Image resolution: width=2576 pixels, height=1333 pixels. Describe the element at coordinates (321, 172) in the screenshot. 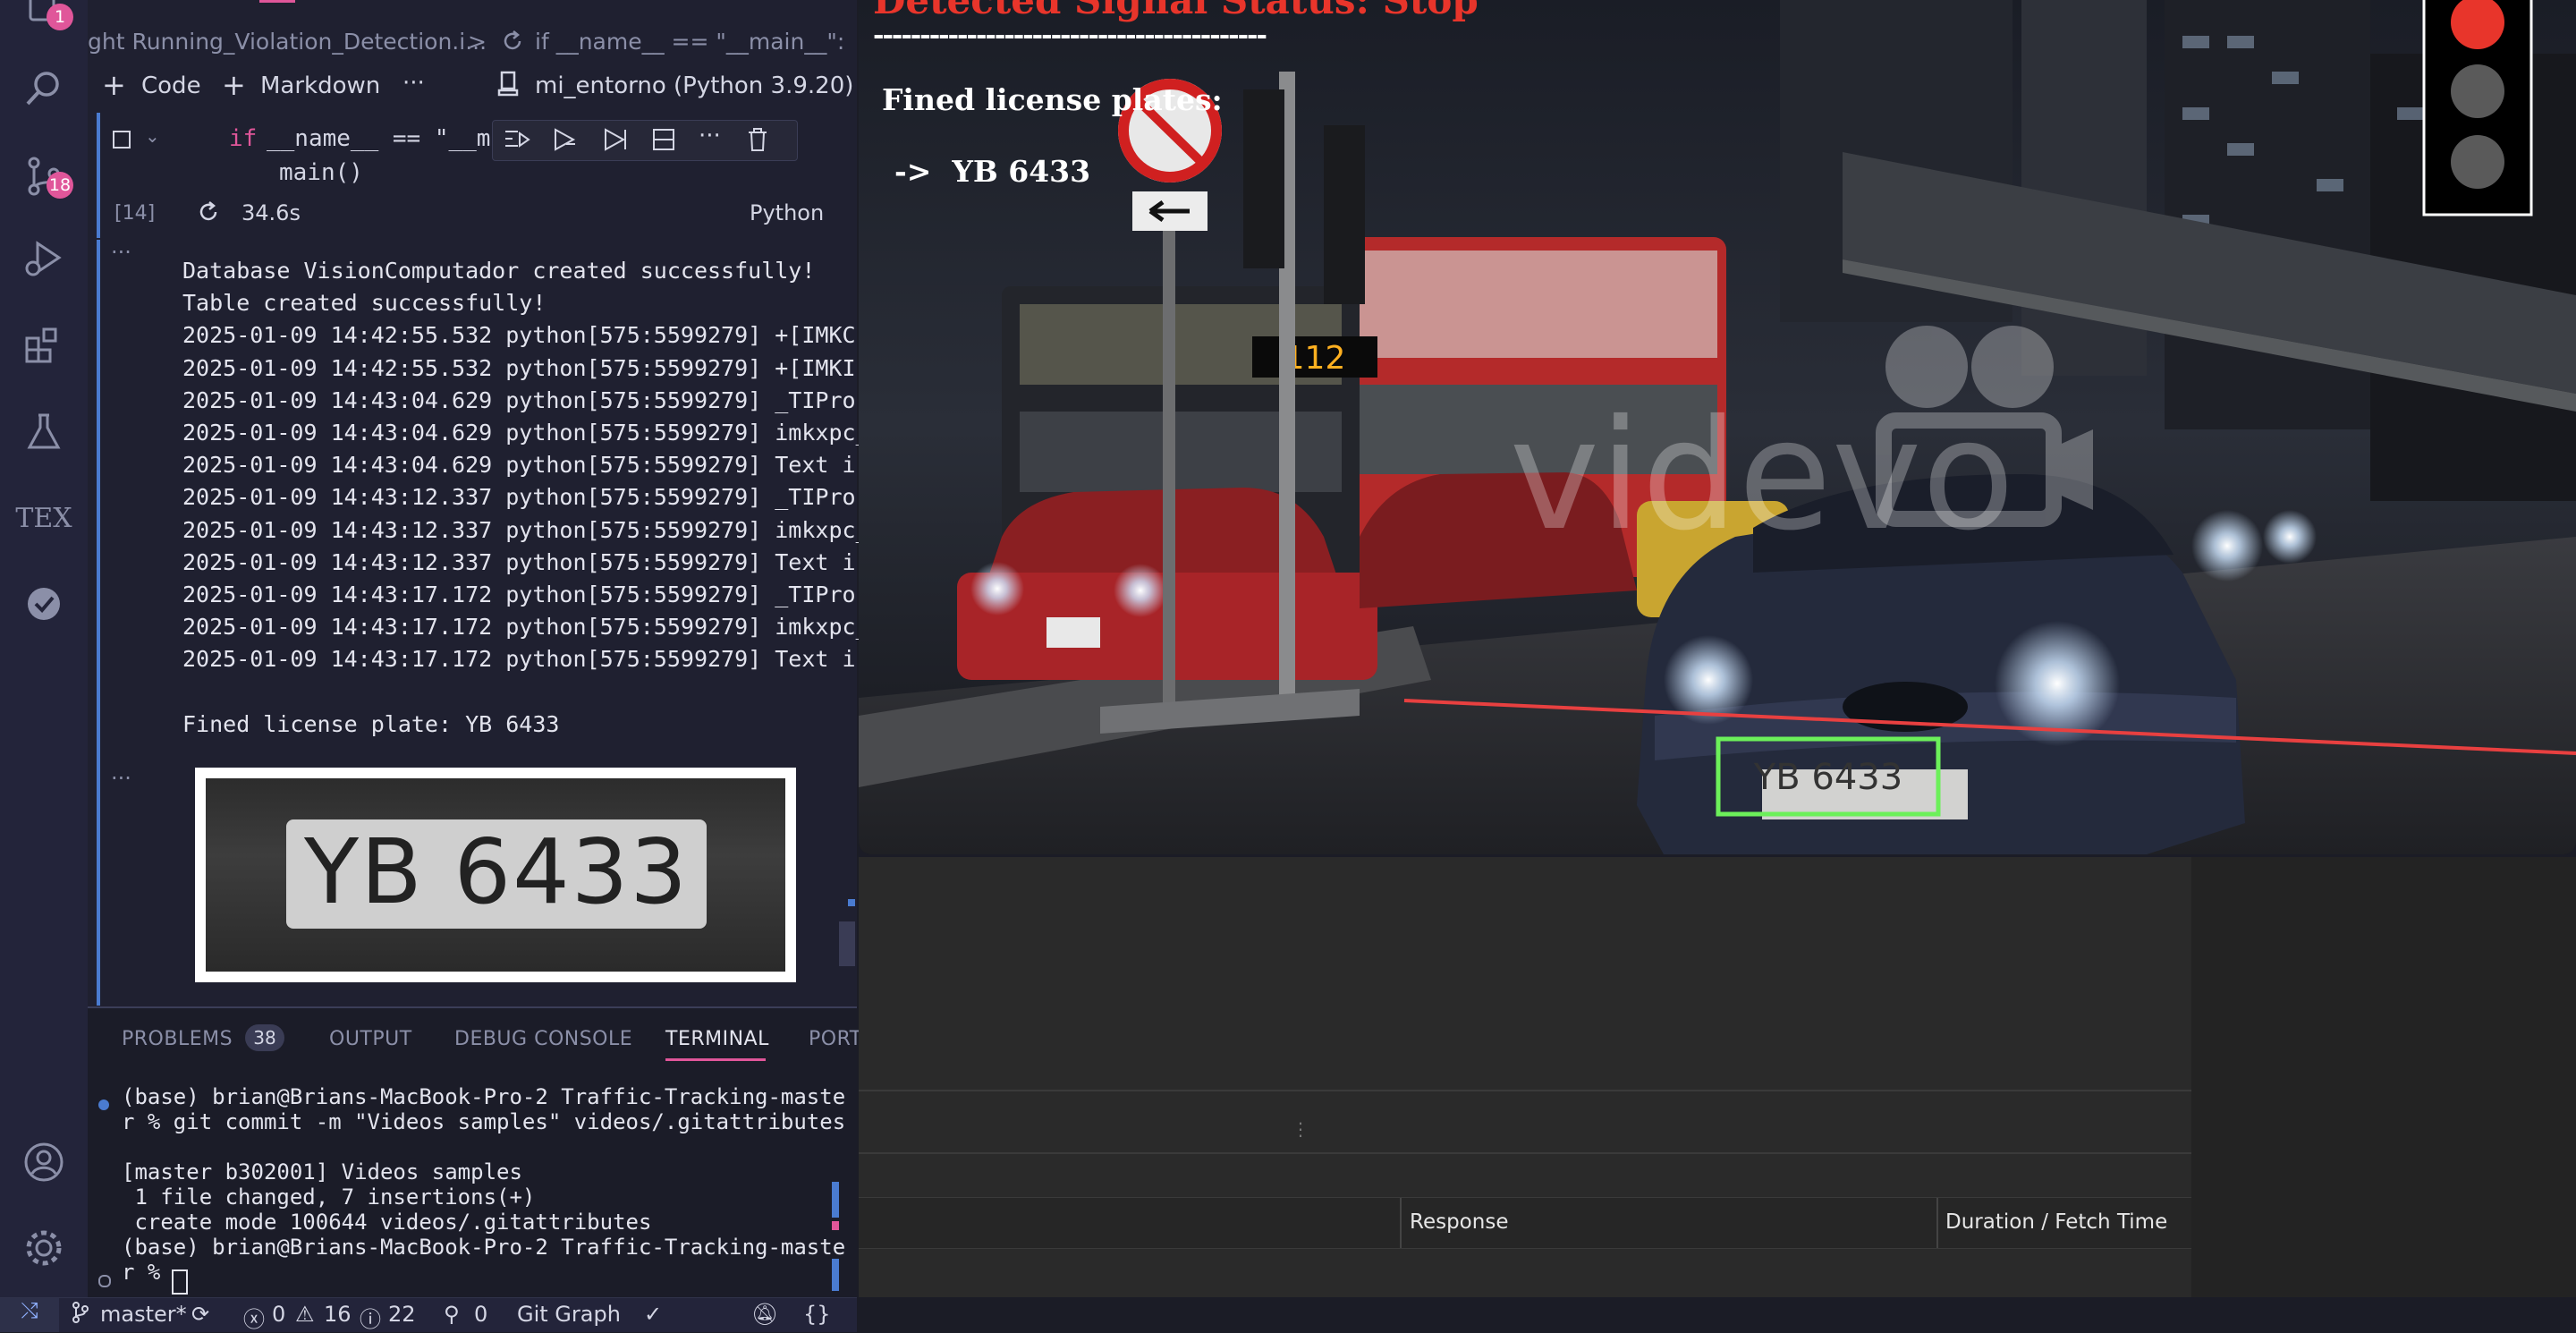

I see `code-line-2: main()` at that location.